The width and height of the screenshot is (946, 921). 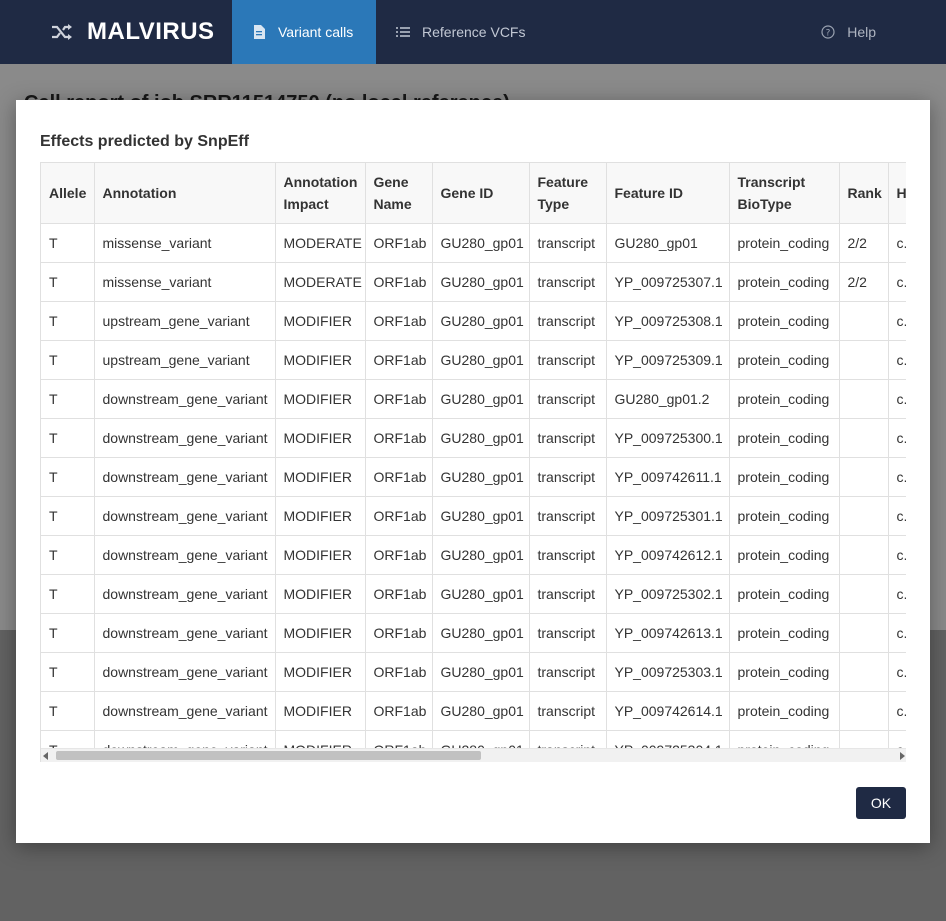 What do you see at coordinates (668, 477) in the screenshot?
I see `table-cell: YP_009742611.1` at bounding box center [668, 477].